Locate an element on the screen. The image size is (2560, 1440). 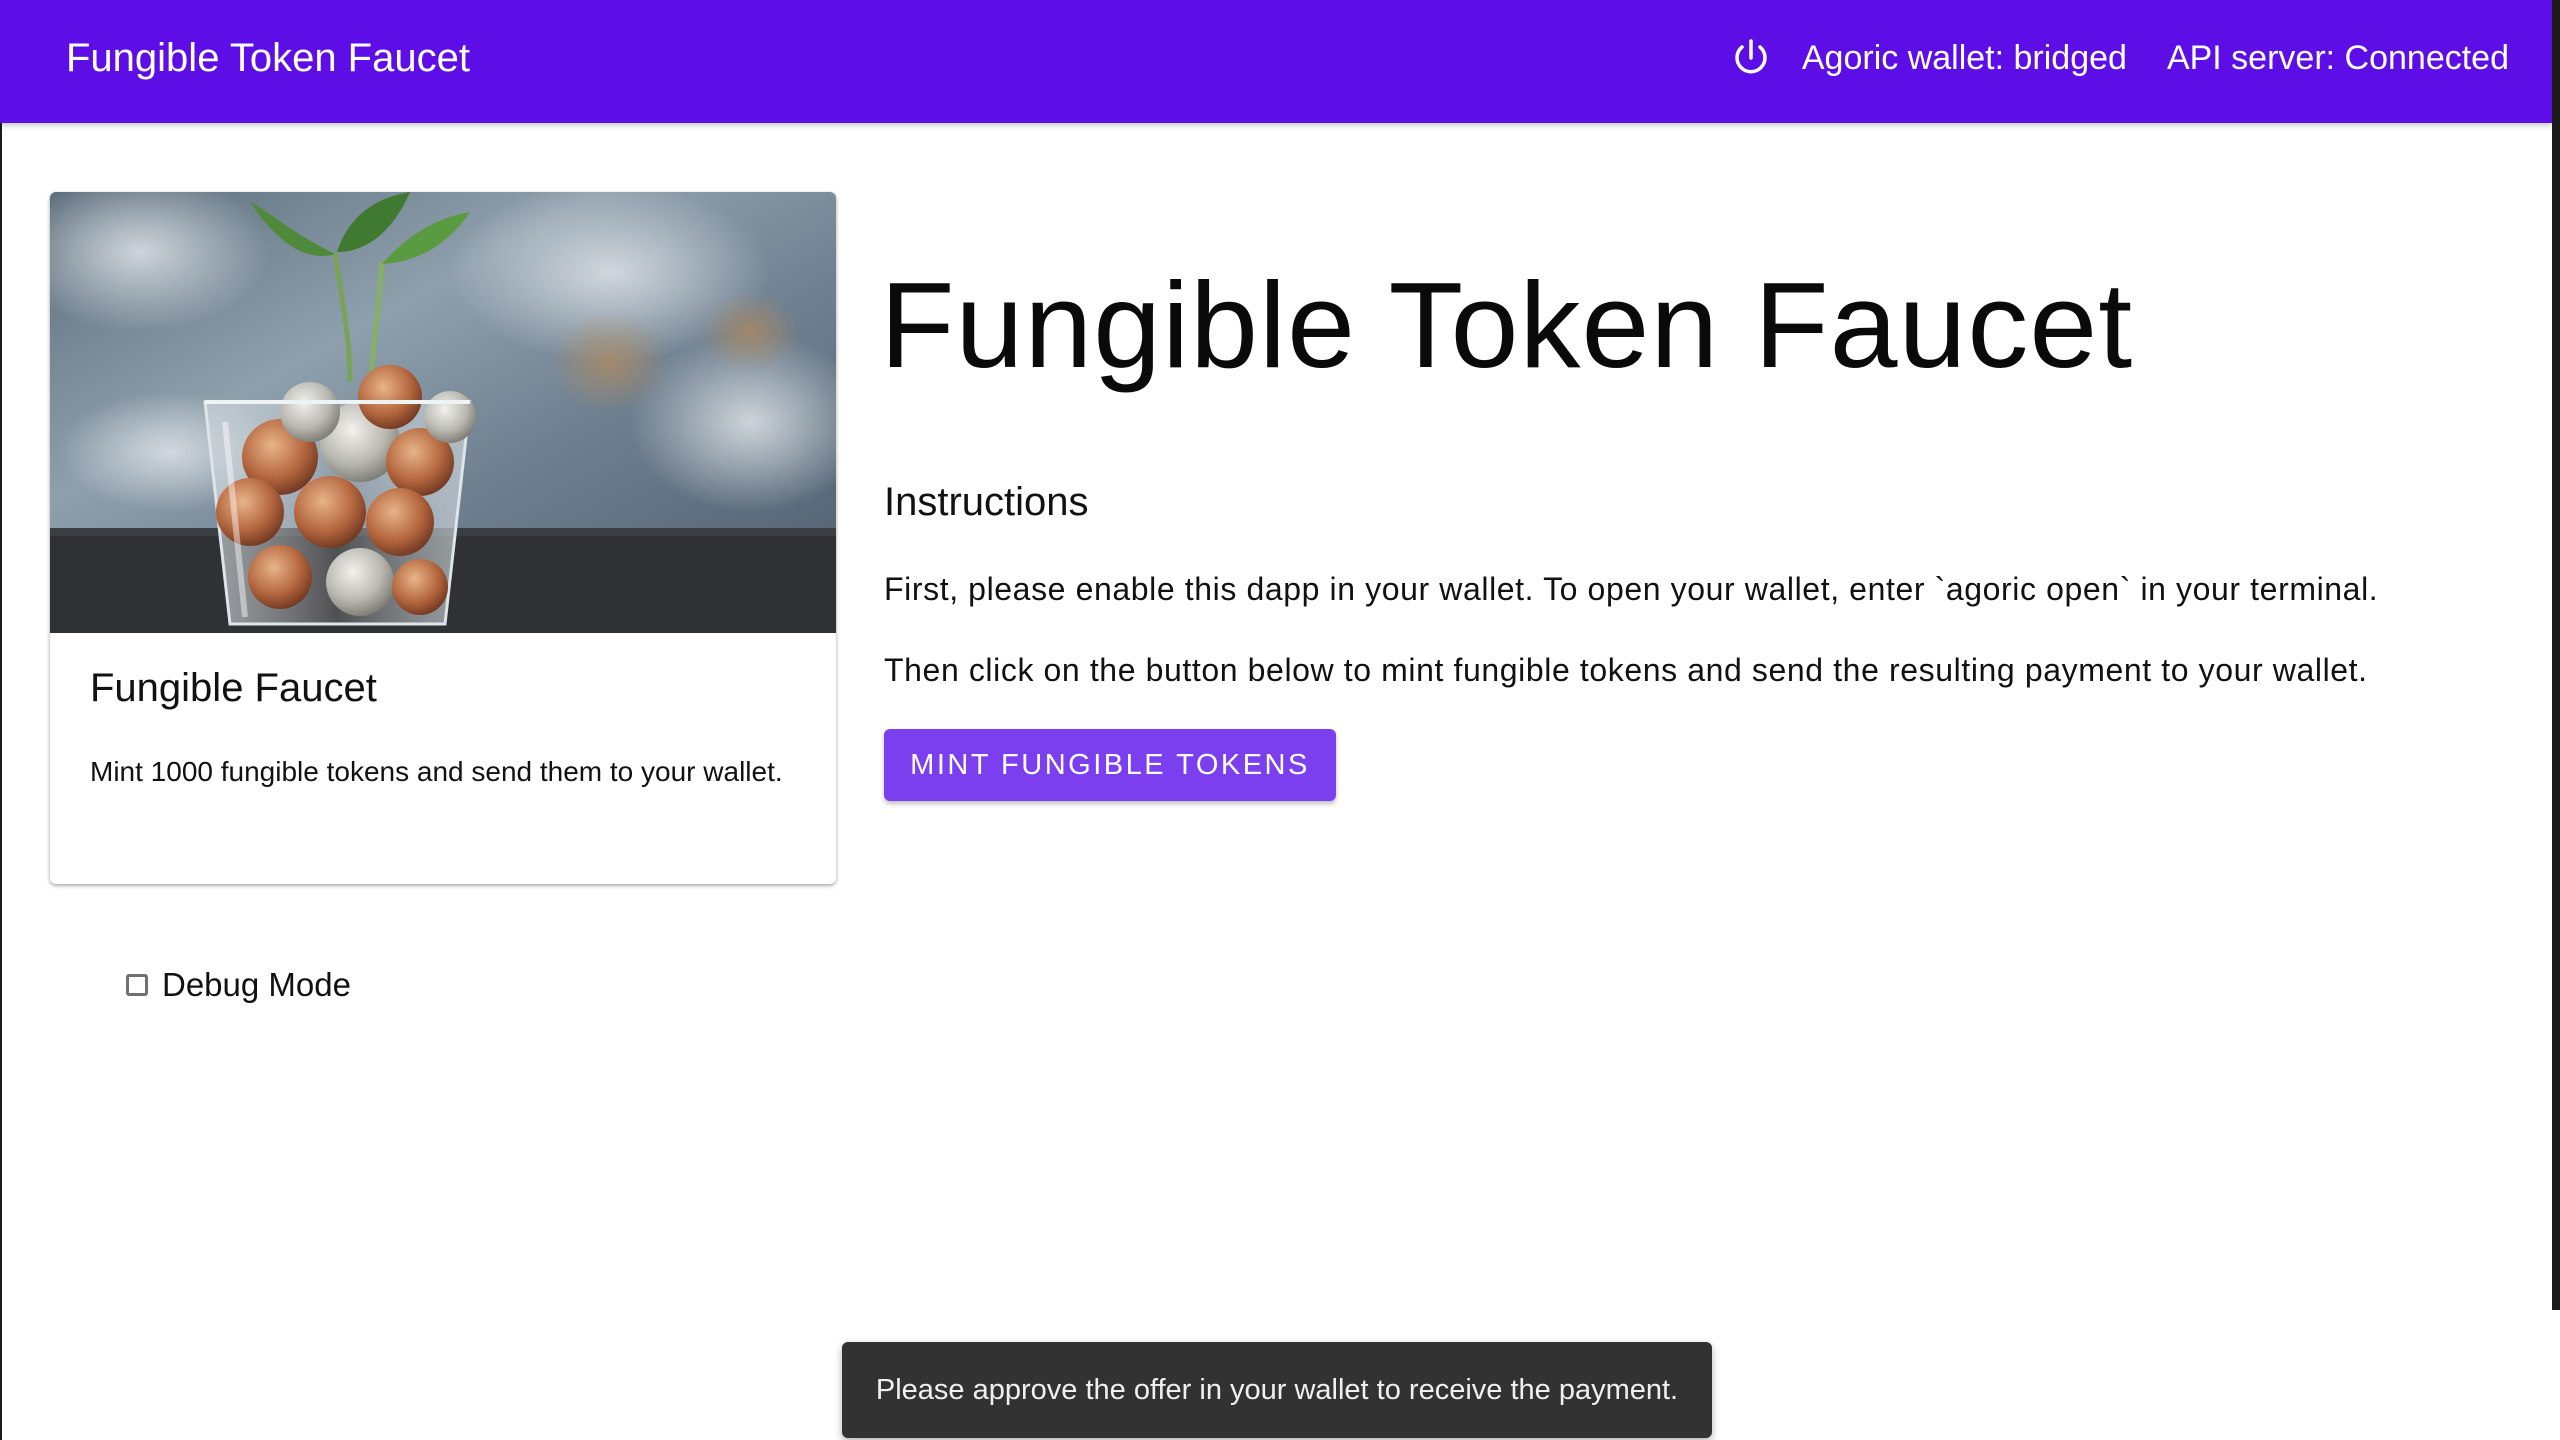
window-edge is located at coordinates (2556, 655).